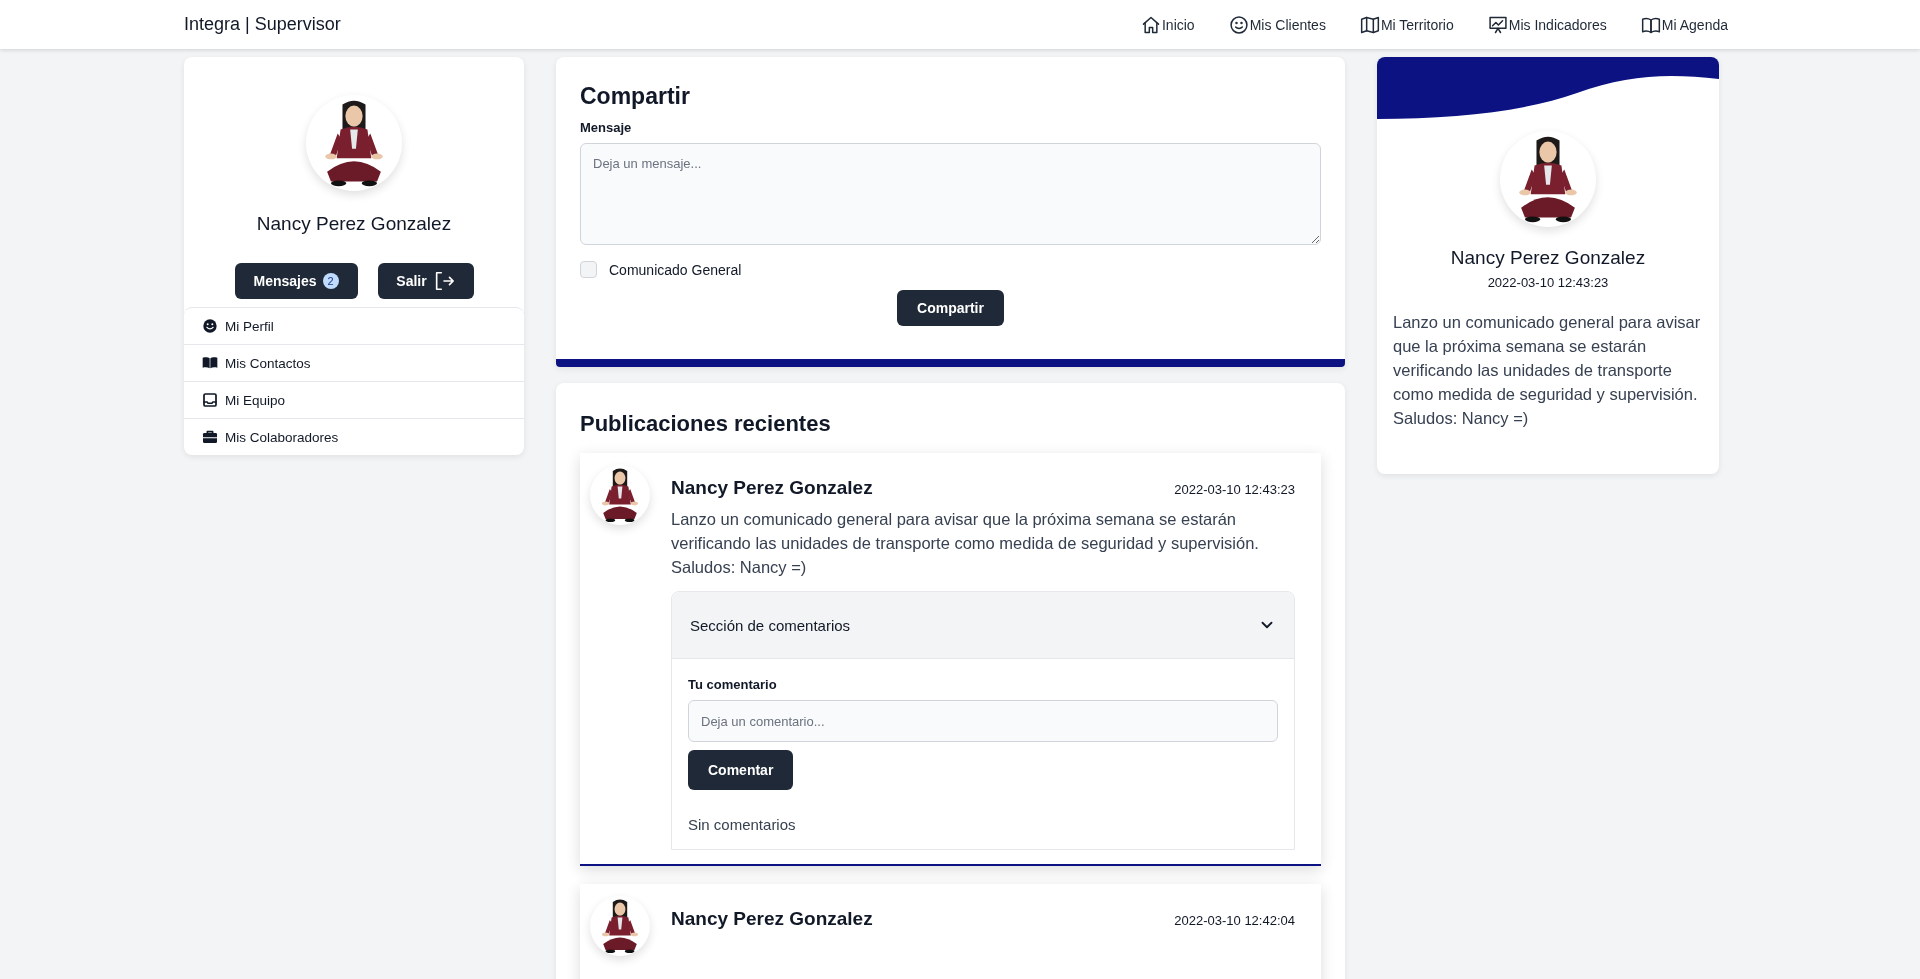 This screenshot has width=1920, height=979. I want to click on nav-link: Mis Clientes, so click(1277, 24).